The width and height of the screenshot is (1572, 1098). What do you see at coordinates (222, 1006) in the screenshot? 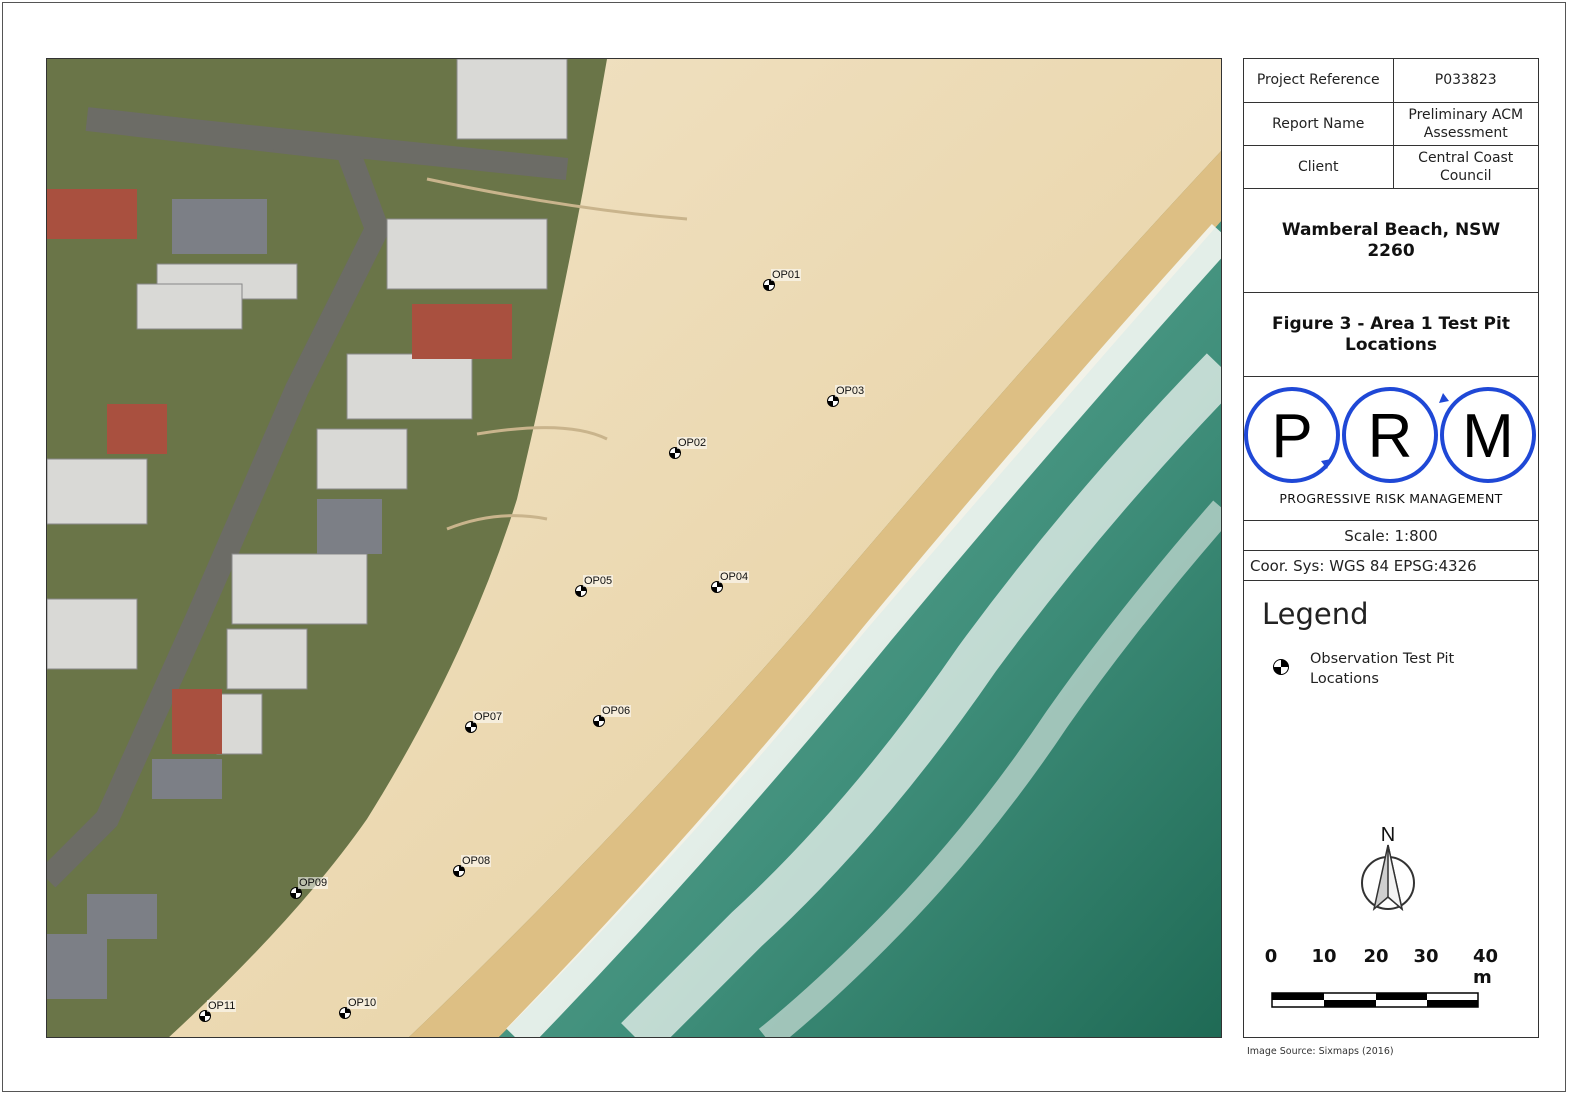
I see `test-pit-label: OP11` at bounding box center [222, 1006].